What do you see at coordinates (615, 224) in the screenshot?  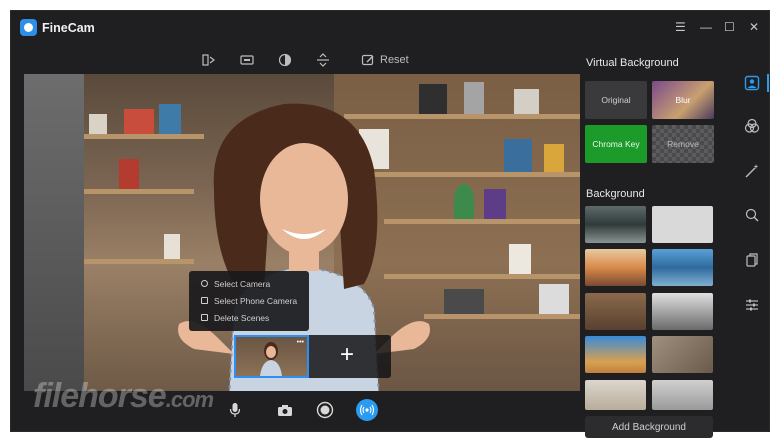 I see `background-thumb-office` at bounding box center [615, 224].